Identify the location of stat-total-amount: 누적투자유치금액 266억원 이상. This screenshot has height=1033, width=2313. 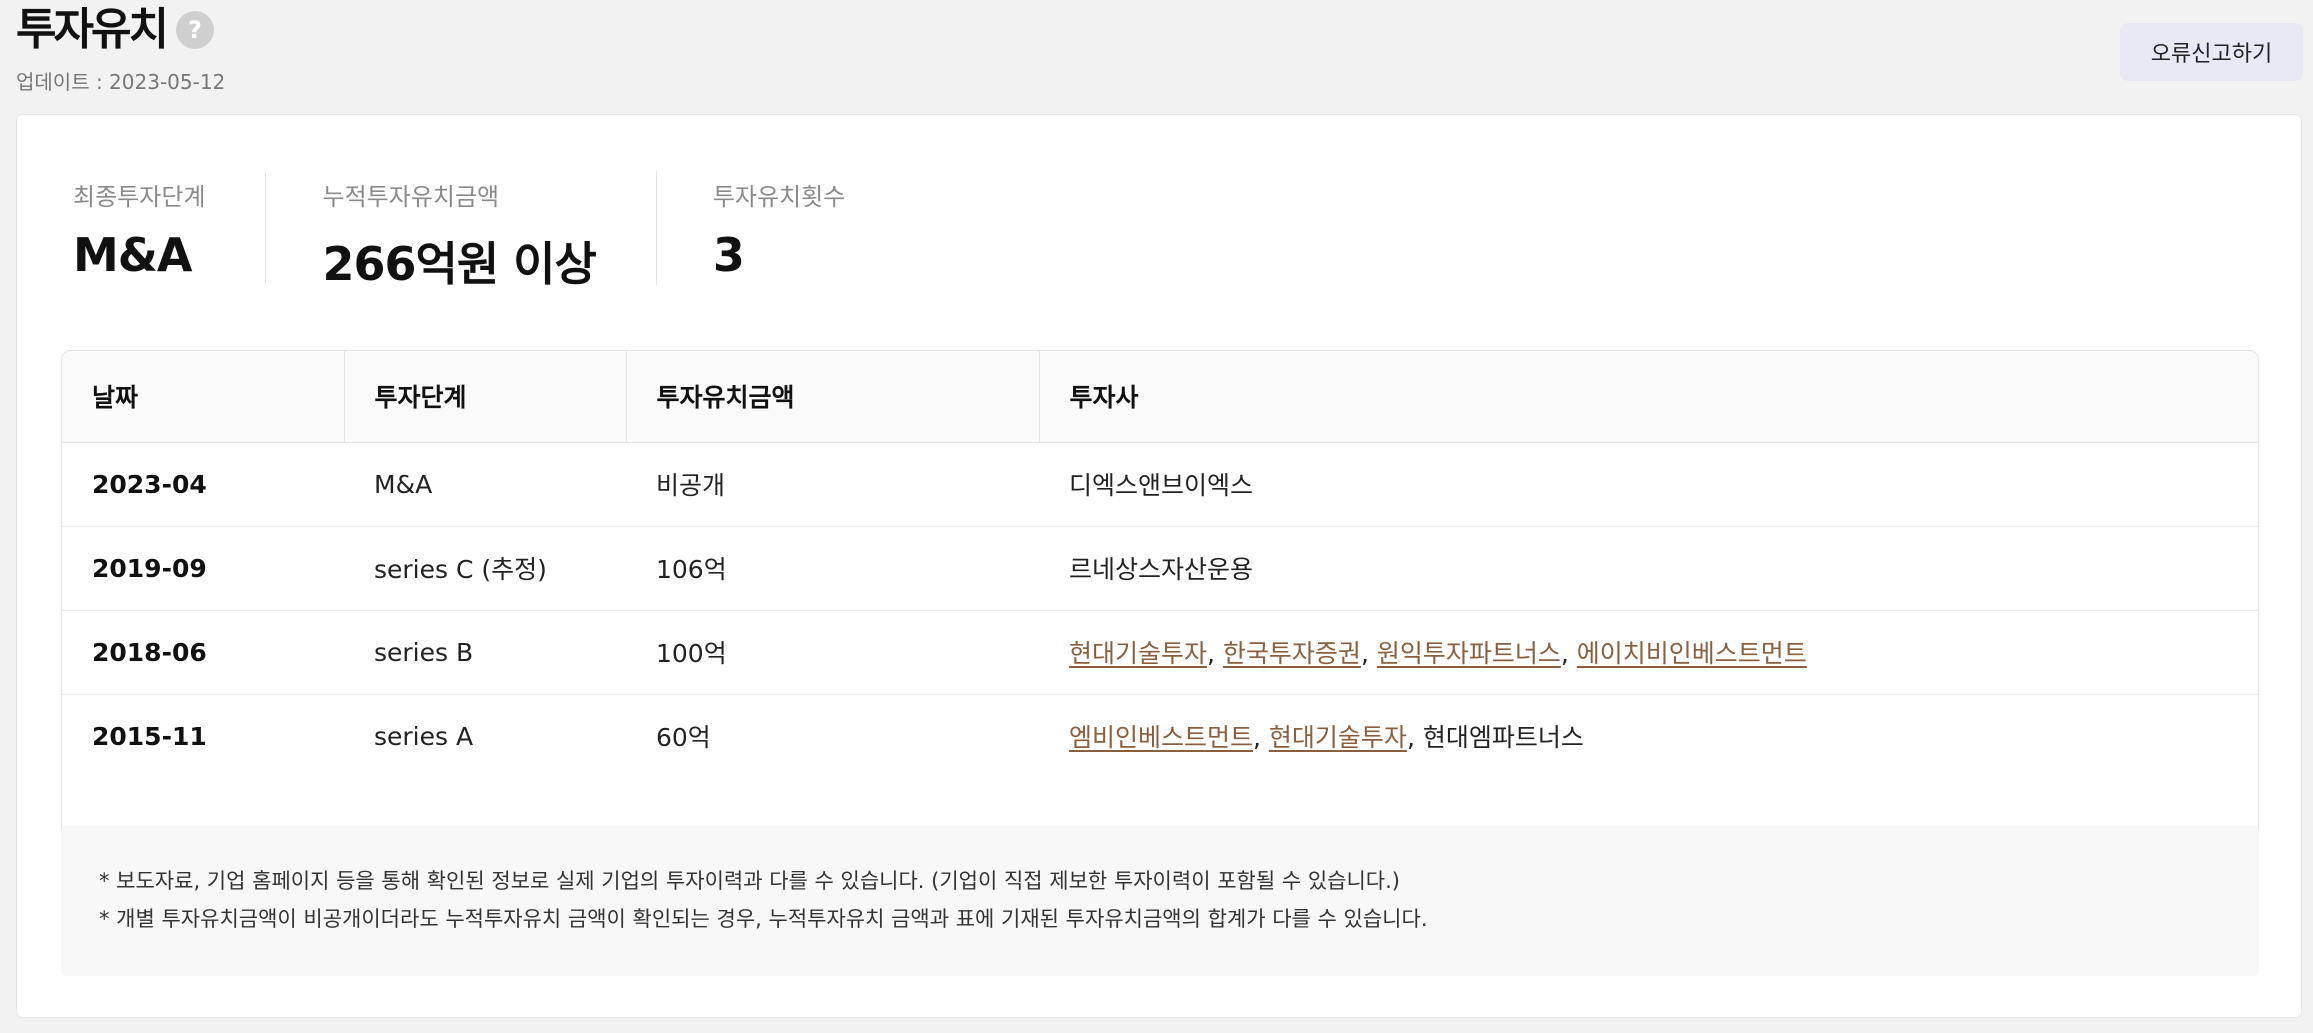
(460, 231).